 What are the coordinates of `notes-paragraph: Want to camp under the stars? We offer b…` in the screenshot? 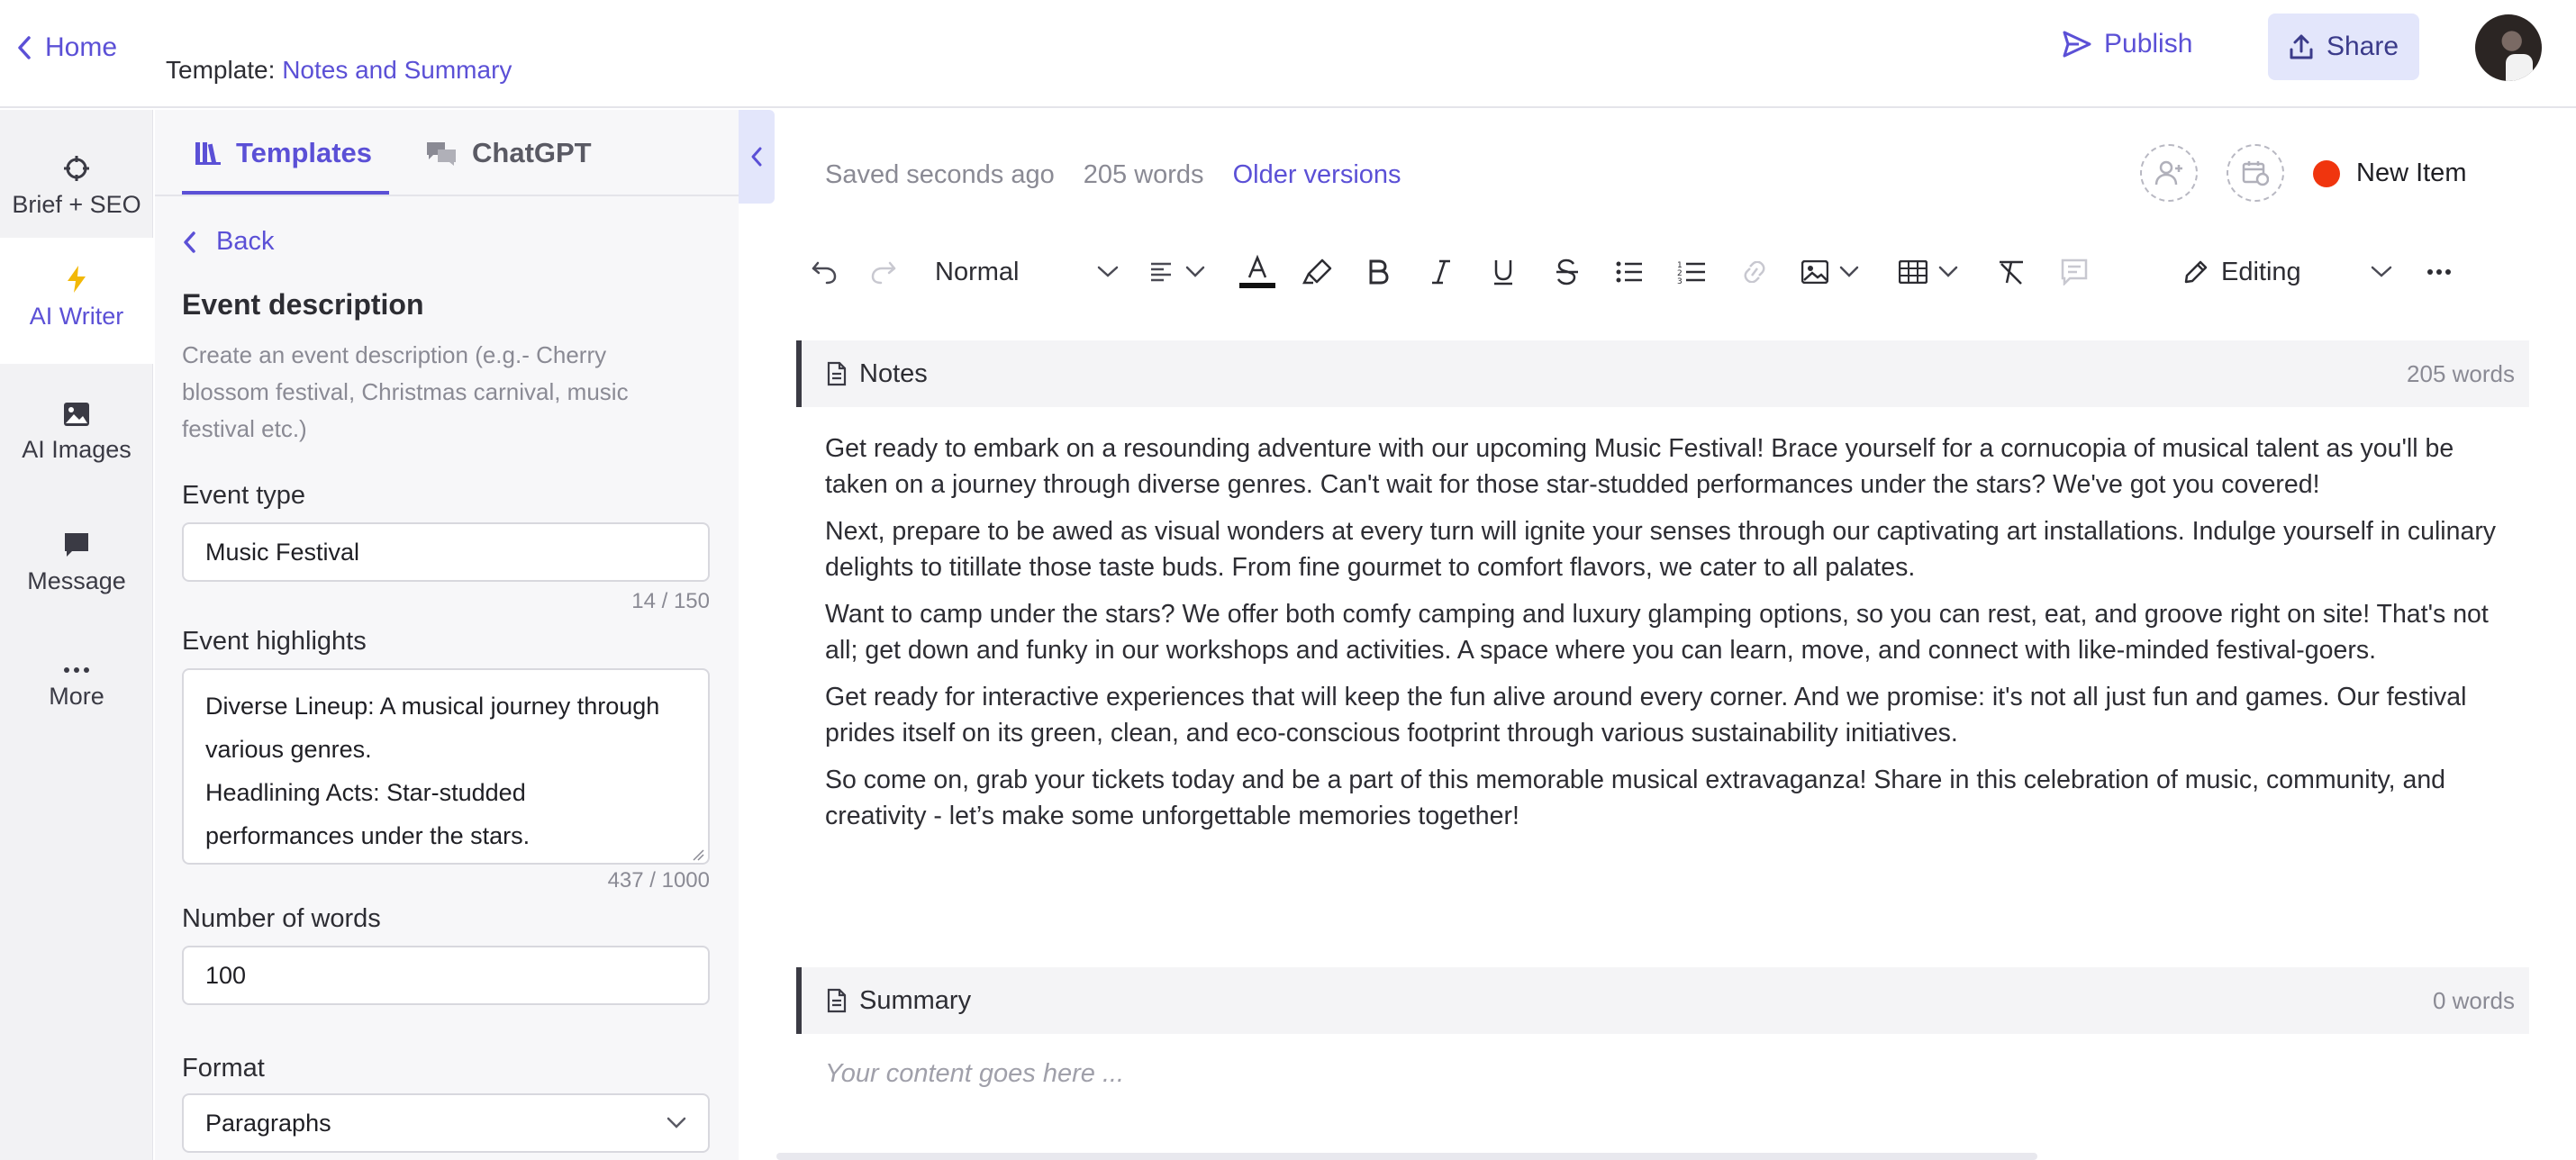 It's located at (1657, 632).